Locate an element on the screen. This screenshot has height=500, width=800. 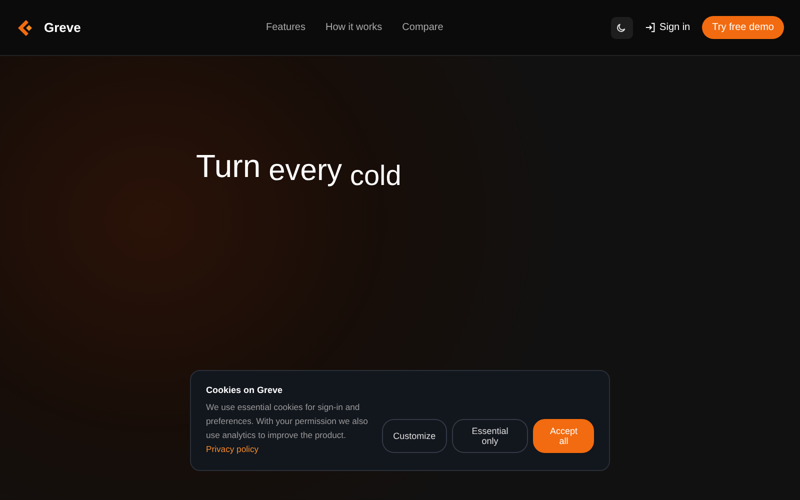
headline-word: cold is located at coordinates (376, 176).